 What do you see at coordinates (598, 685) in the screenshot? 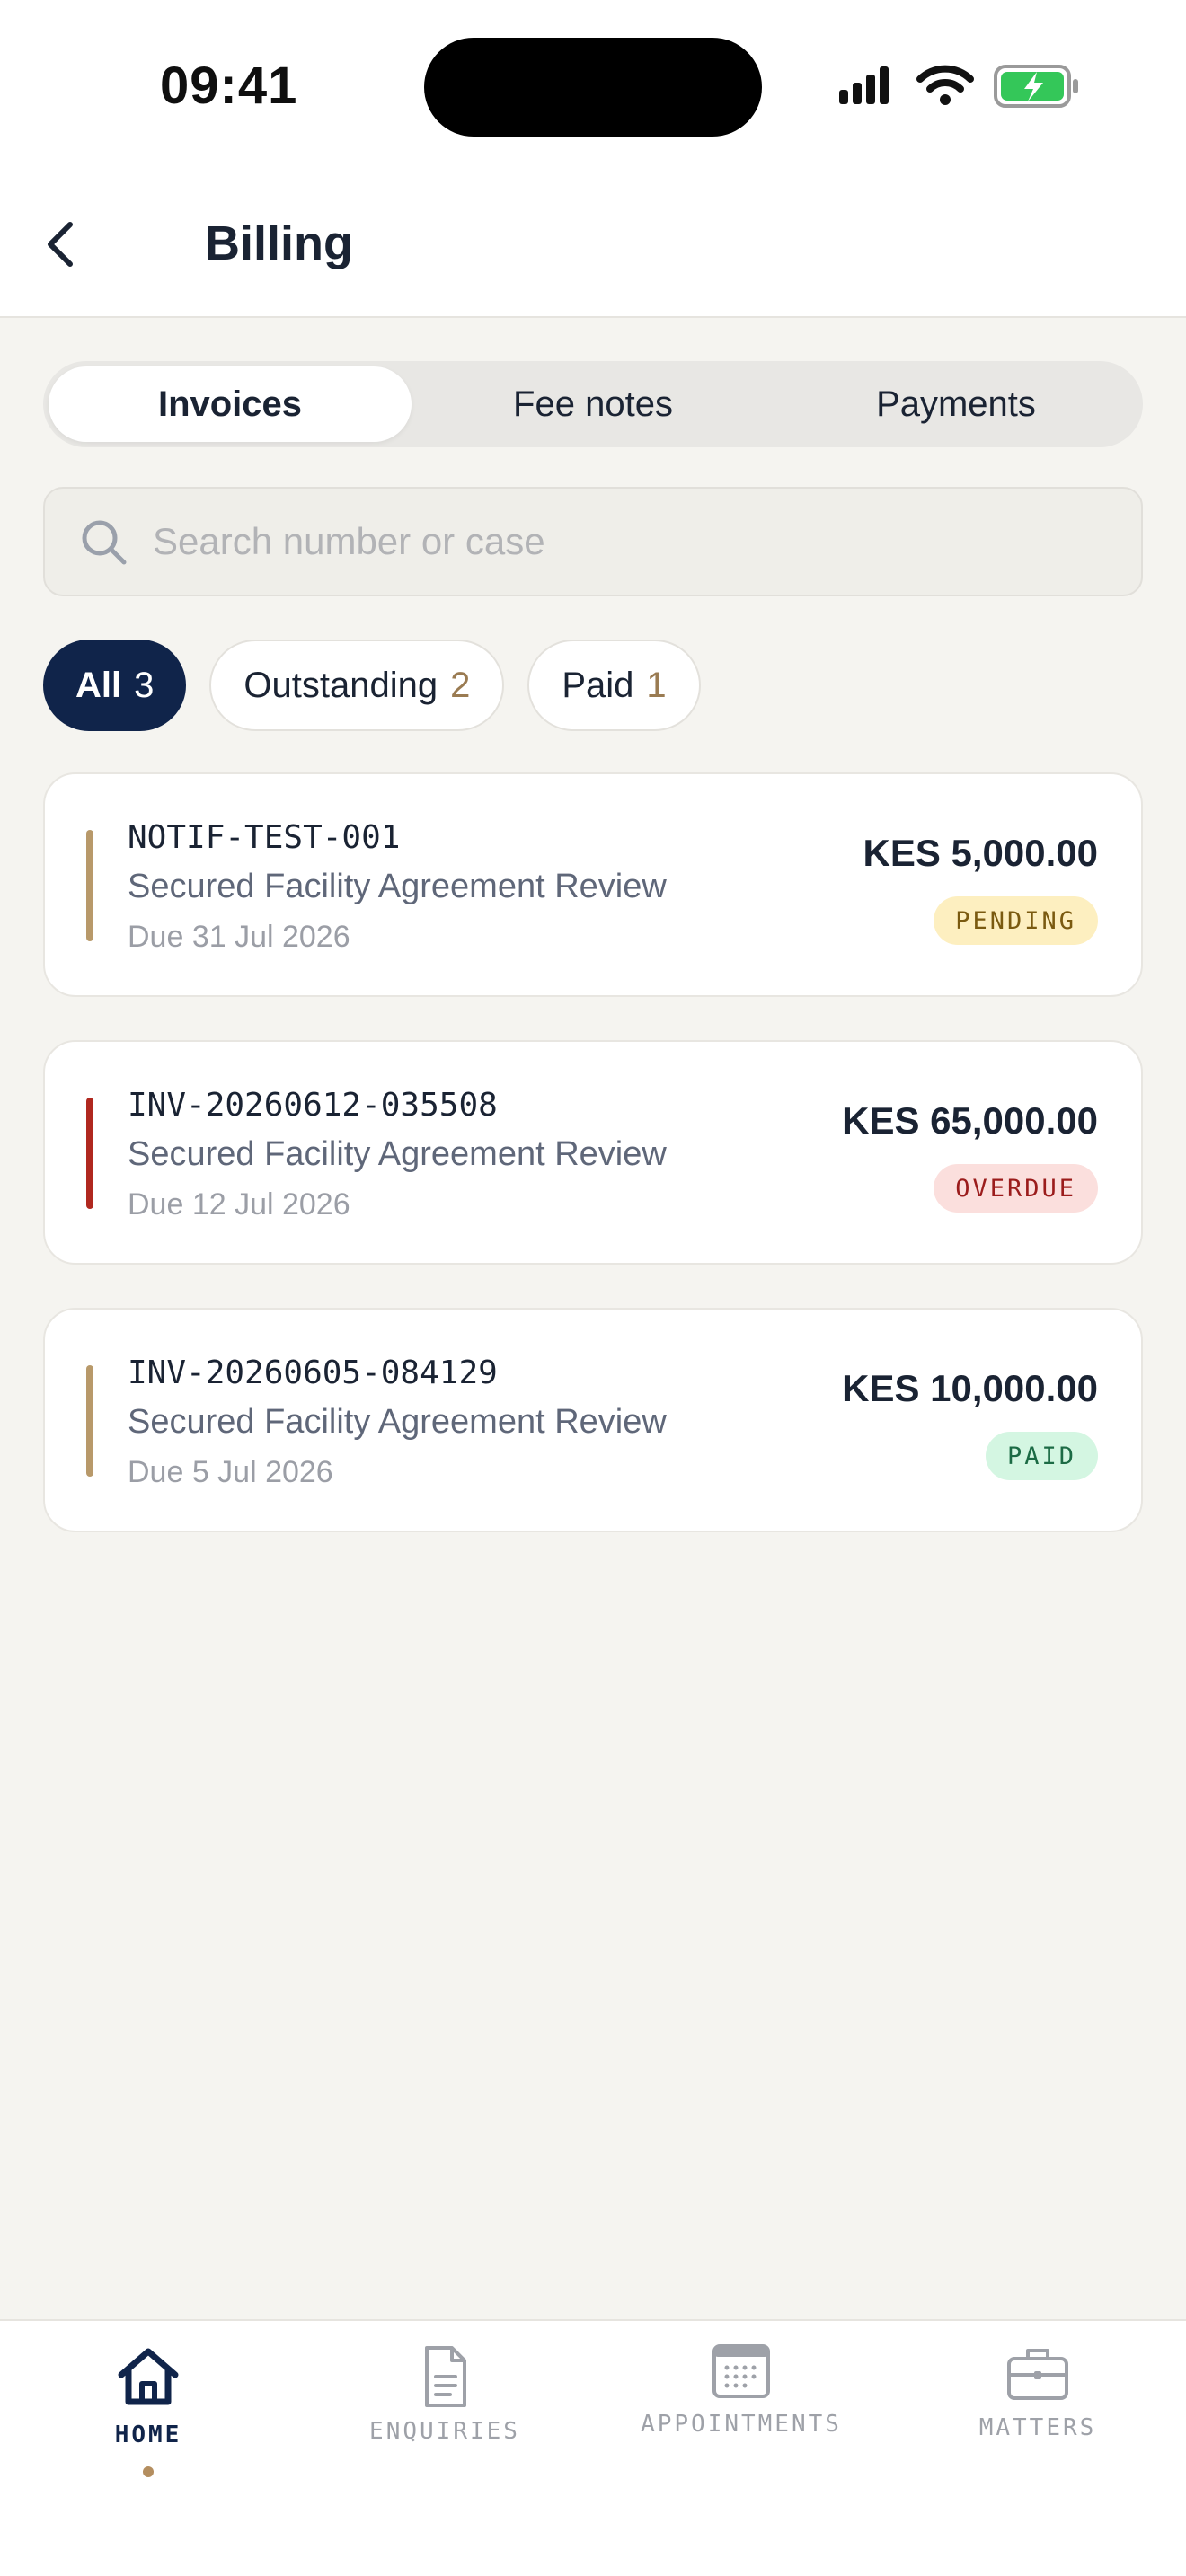
I see `filter-chip-label: Paid` at bounding box center [598, 685].